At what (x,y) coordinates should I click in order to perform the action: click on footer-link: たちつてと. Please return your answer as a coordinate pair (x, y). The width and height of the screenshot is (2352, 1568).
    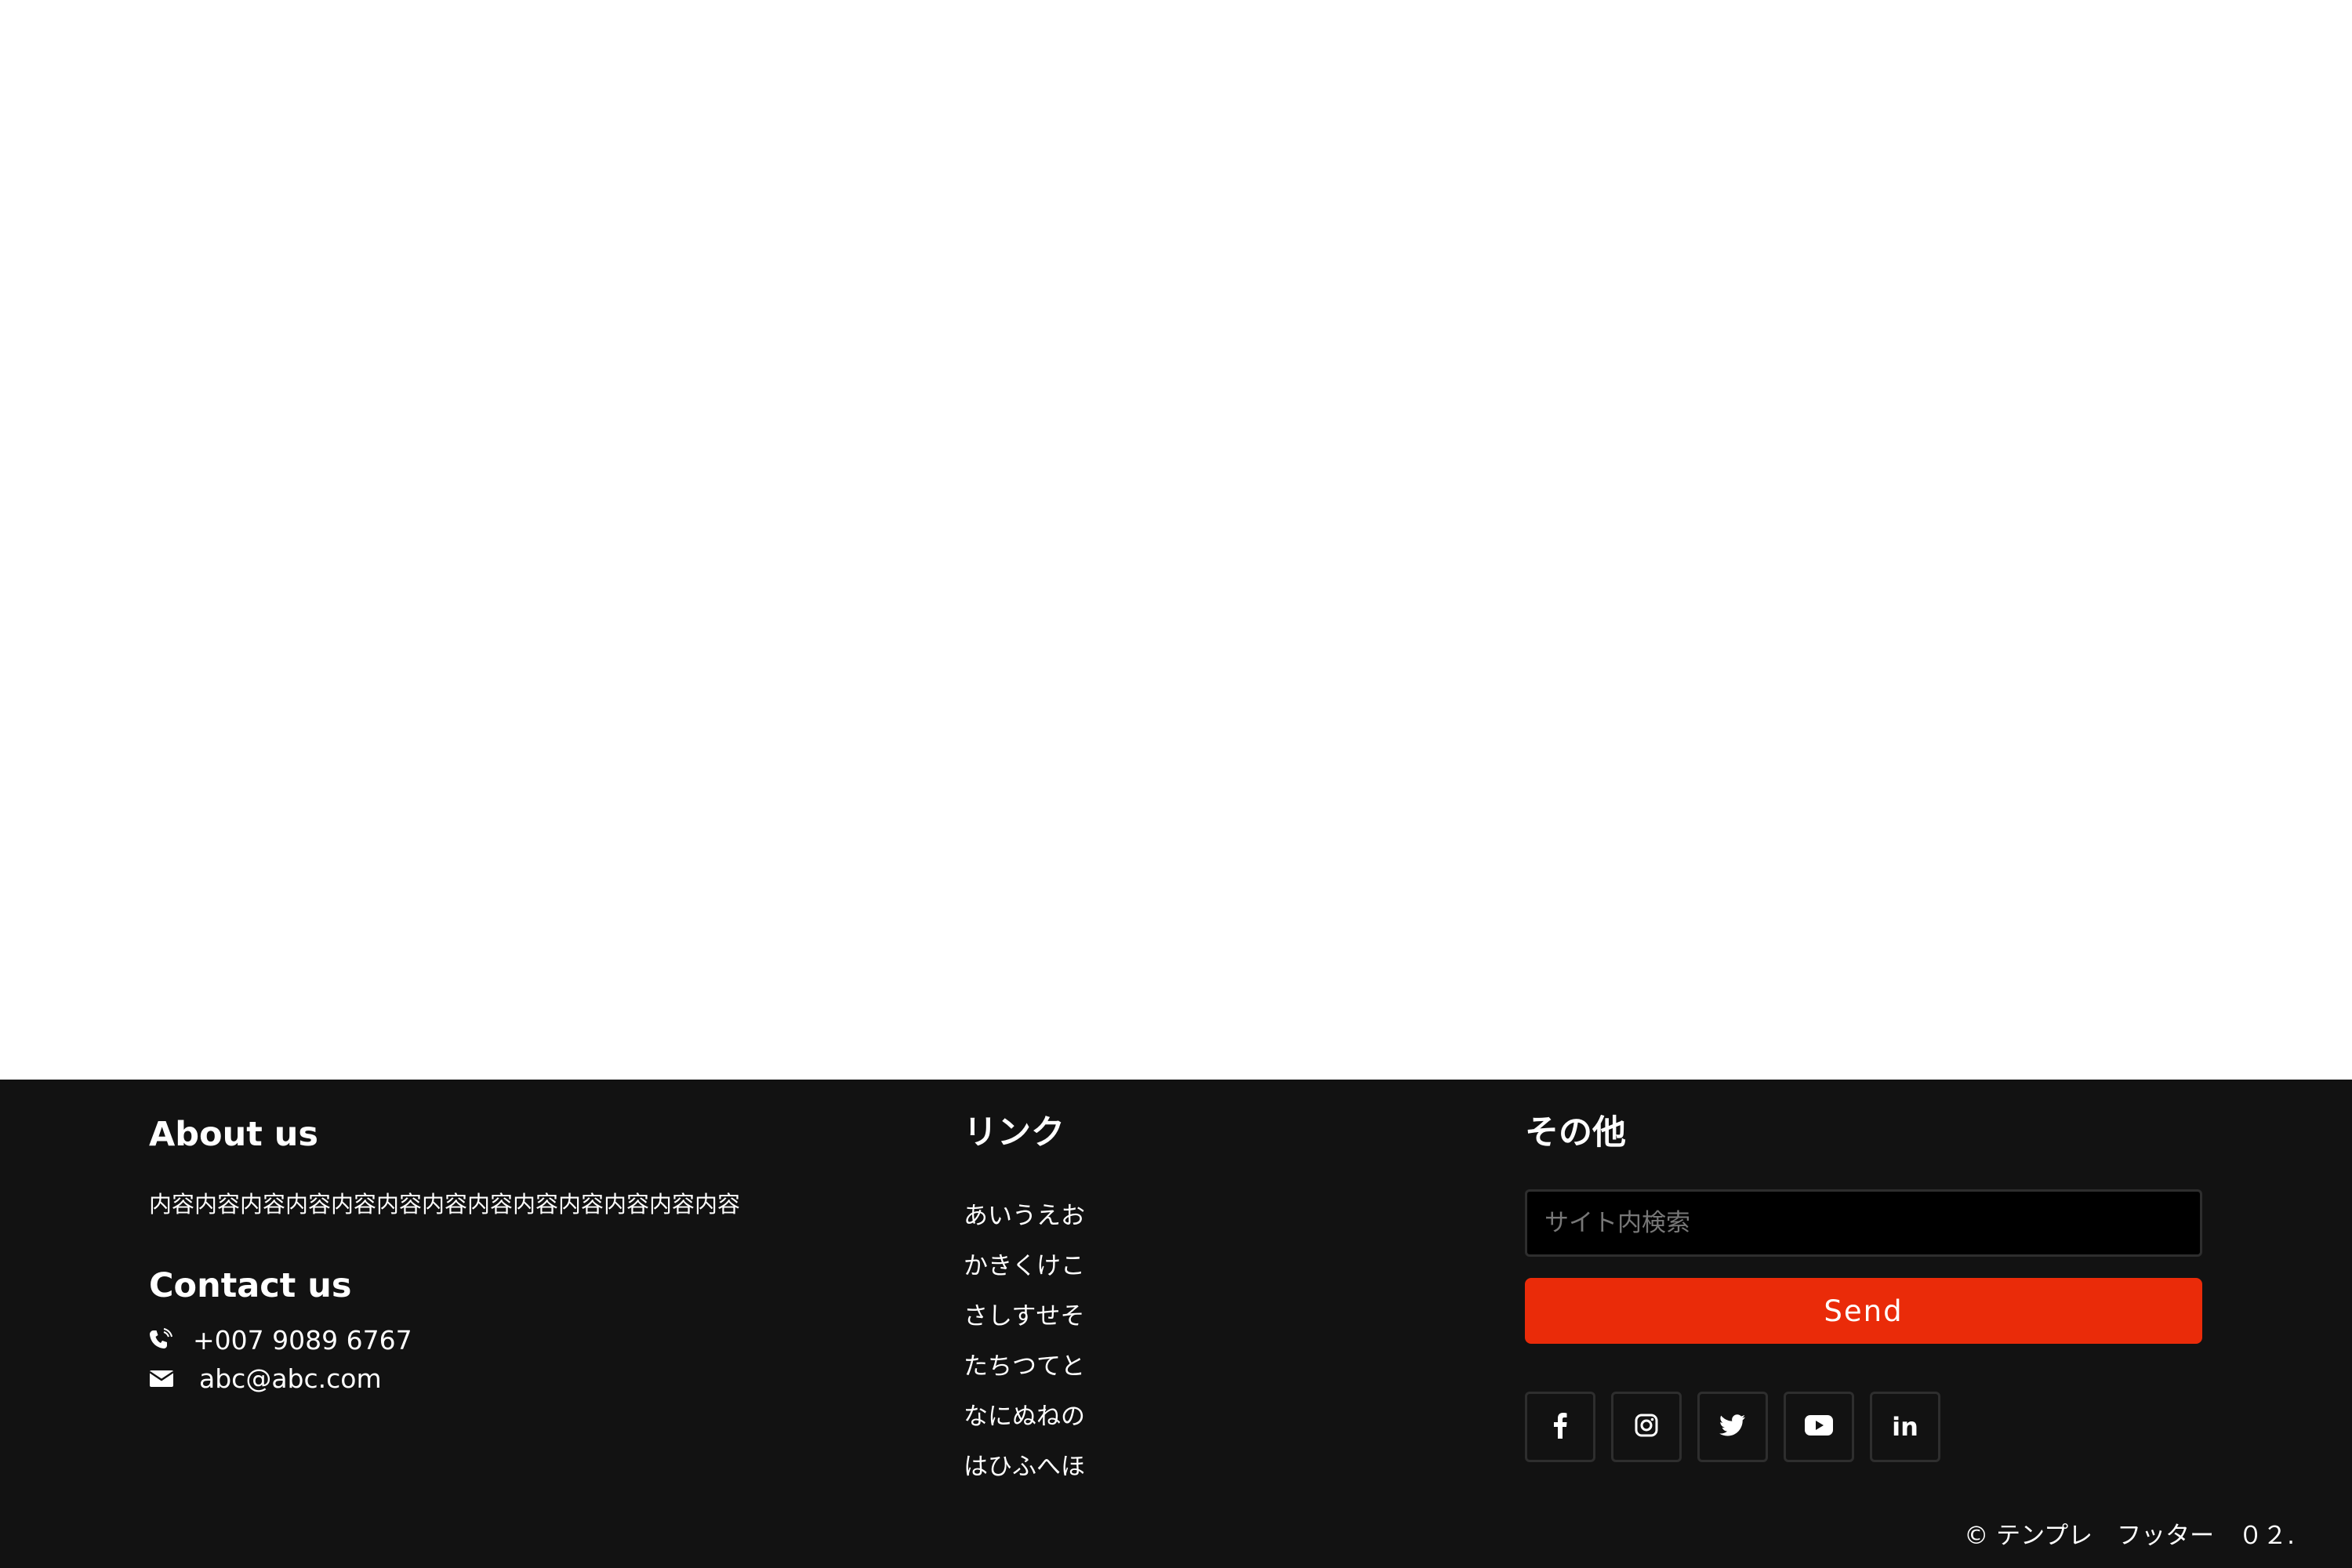
    Looking at the image, I should click on (1024, 1366).